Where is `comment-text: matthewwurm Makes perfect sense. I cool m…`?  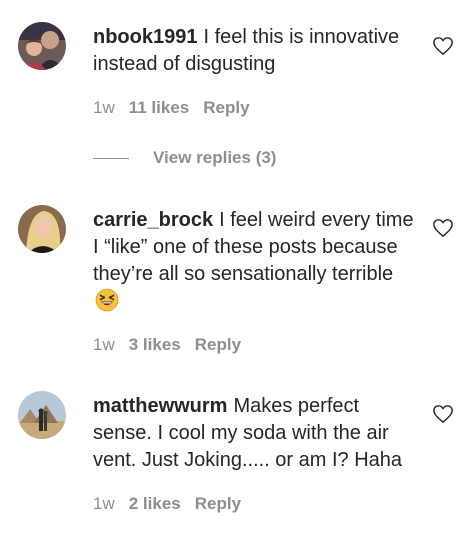
comment-text: matthewwurm Makes perfect sense. I cool m… is located at coordinates (255, 433).